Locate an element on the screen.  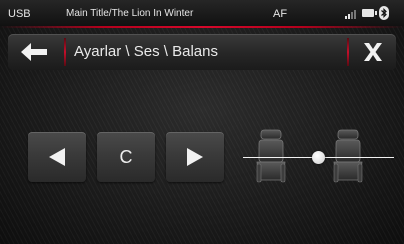
af-indicator: AF is located at coordinates (280, 14).